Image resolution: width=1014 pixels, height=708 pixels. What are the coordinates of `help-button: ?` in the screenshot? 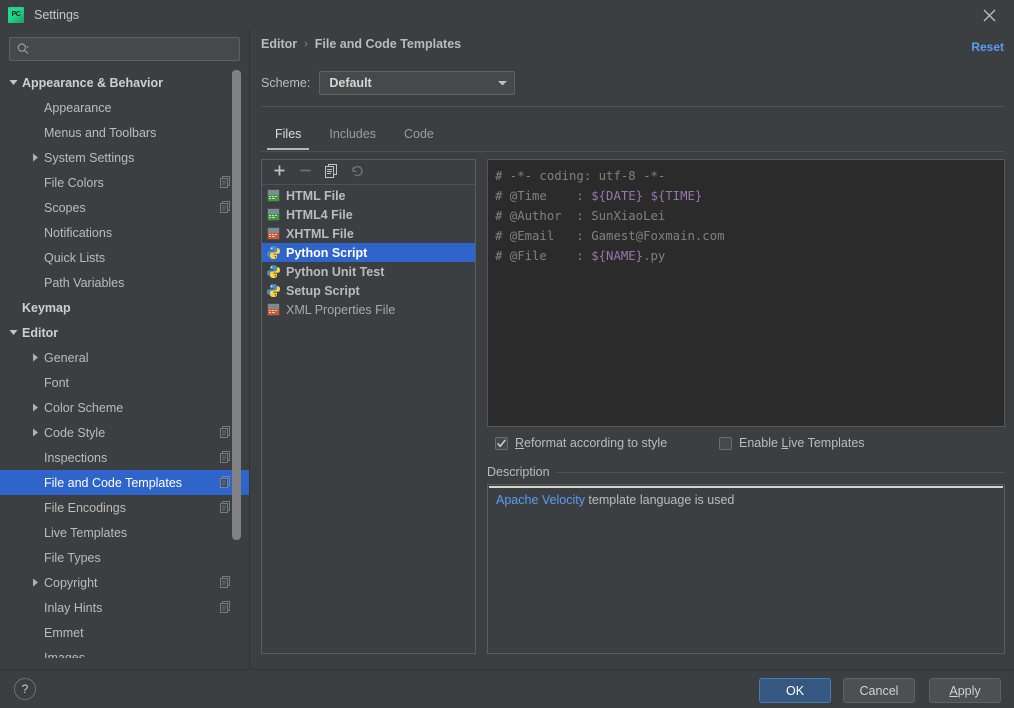 It's located at (25, 689).